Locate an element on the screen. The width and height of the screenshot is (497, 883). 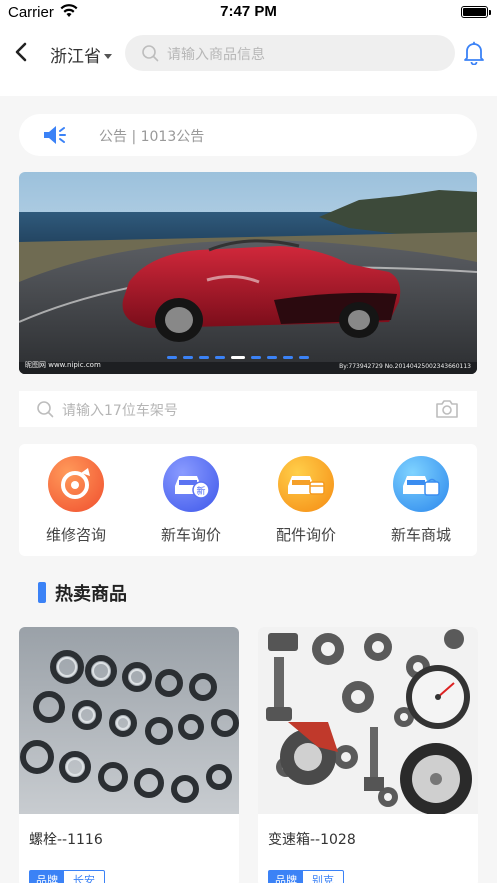
service-parts-quote: 配件询价 is located at coordinates (306, 500).